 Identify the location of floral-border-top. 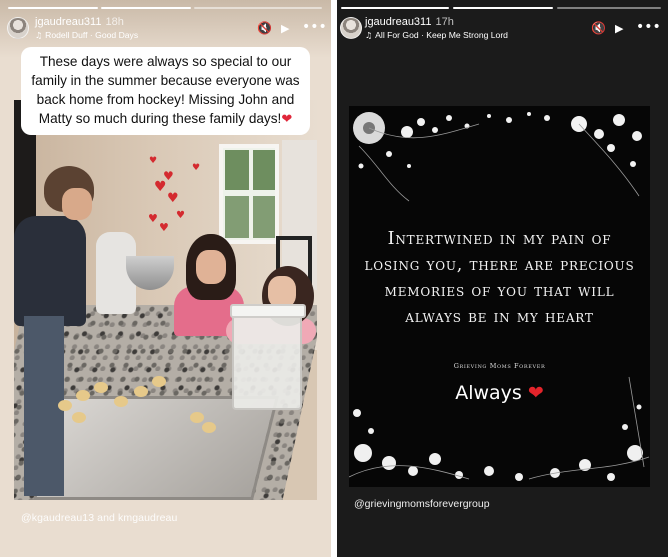
(497, 157).